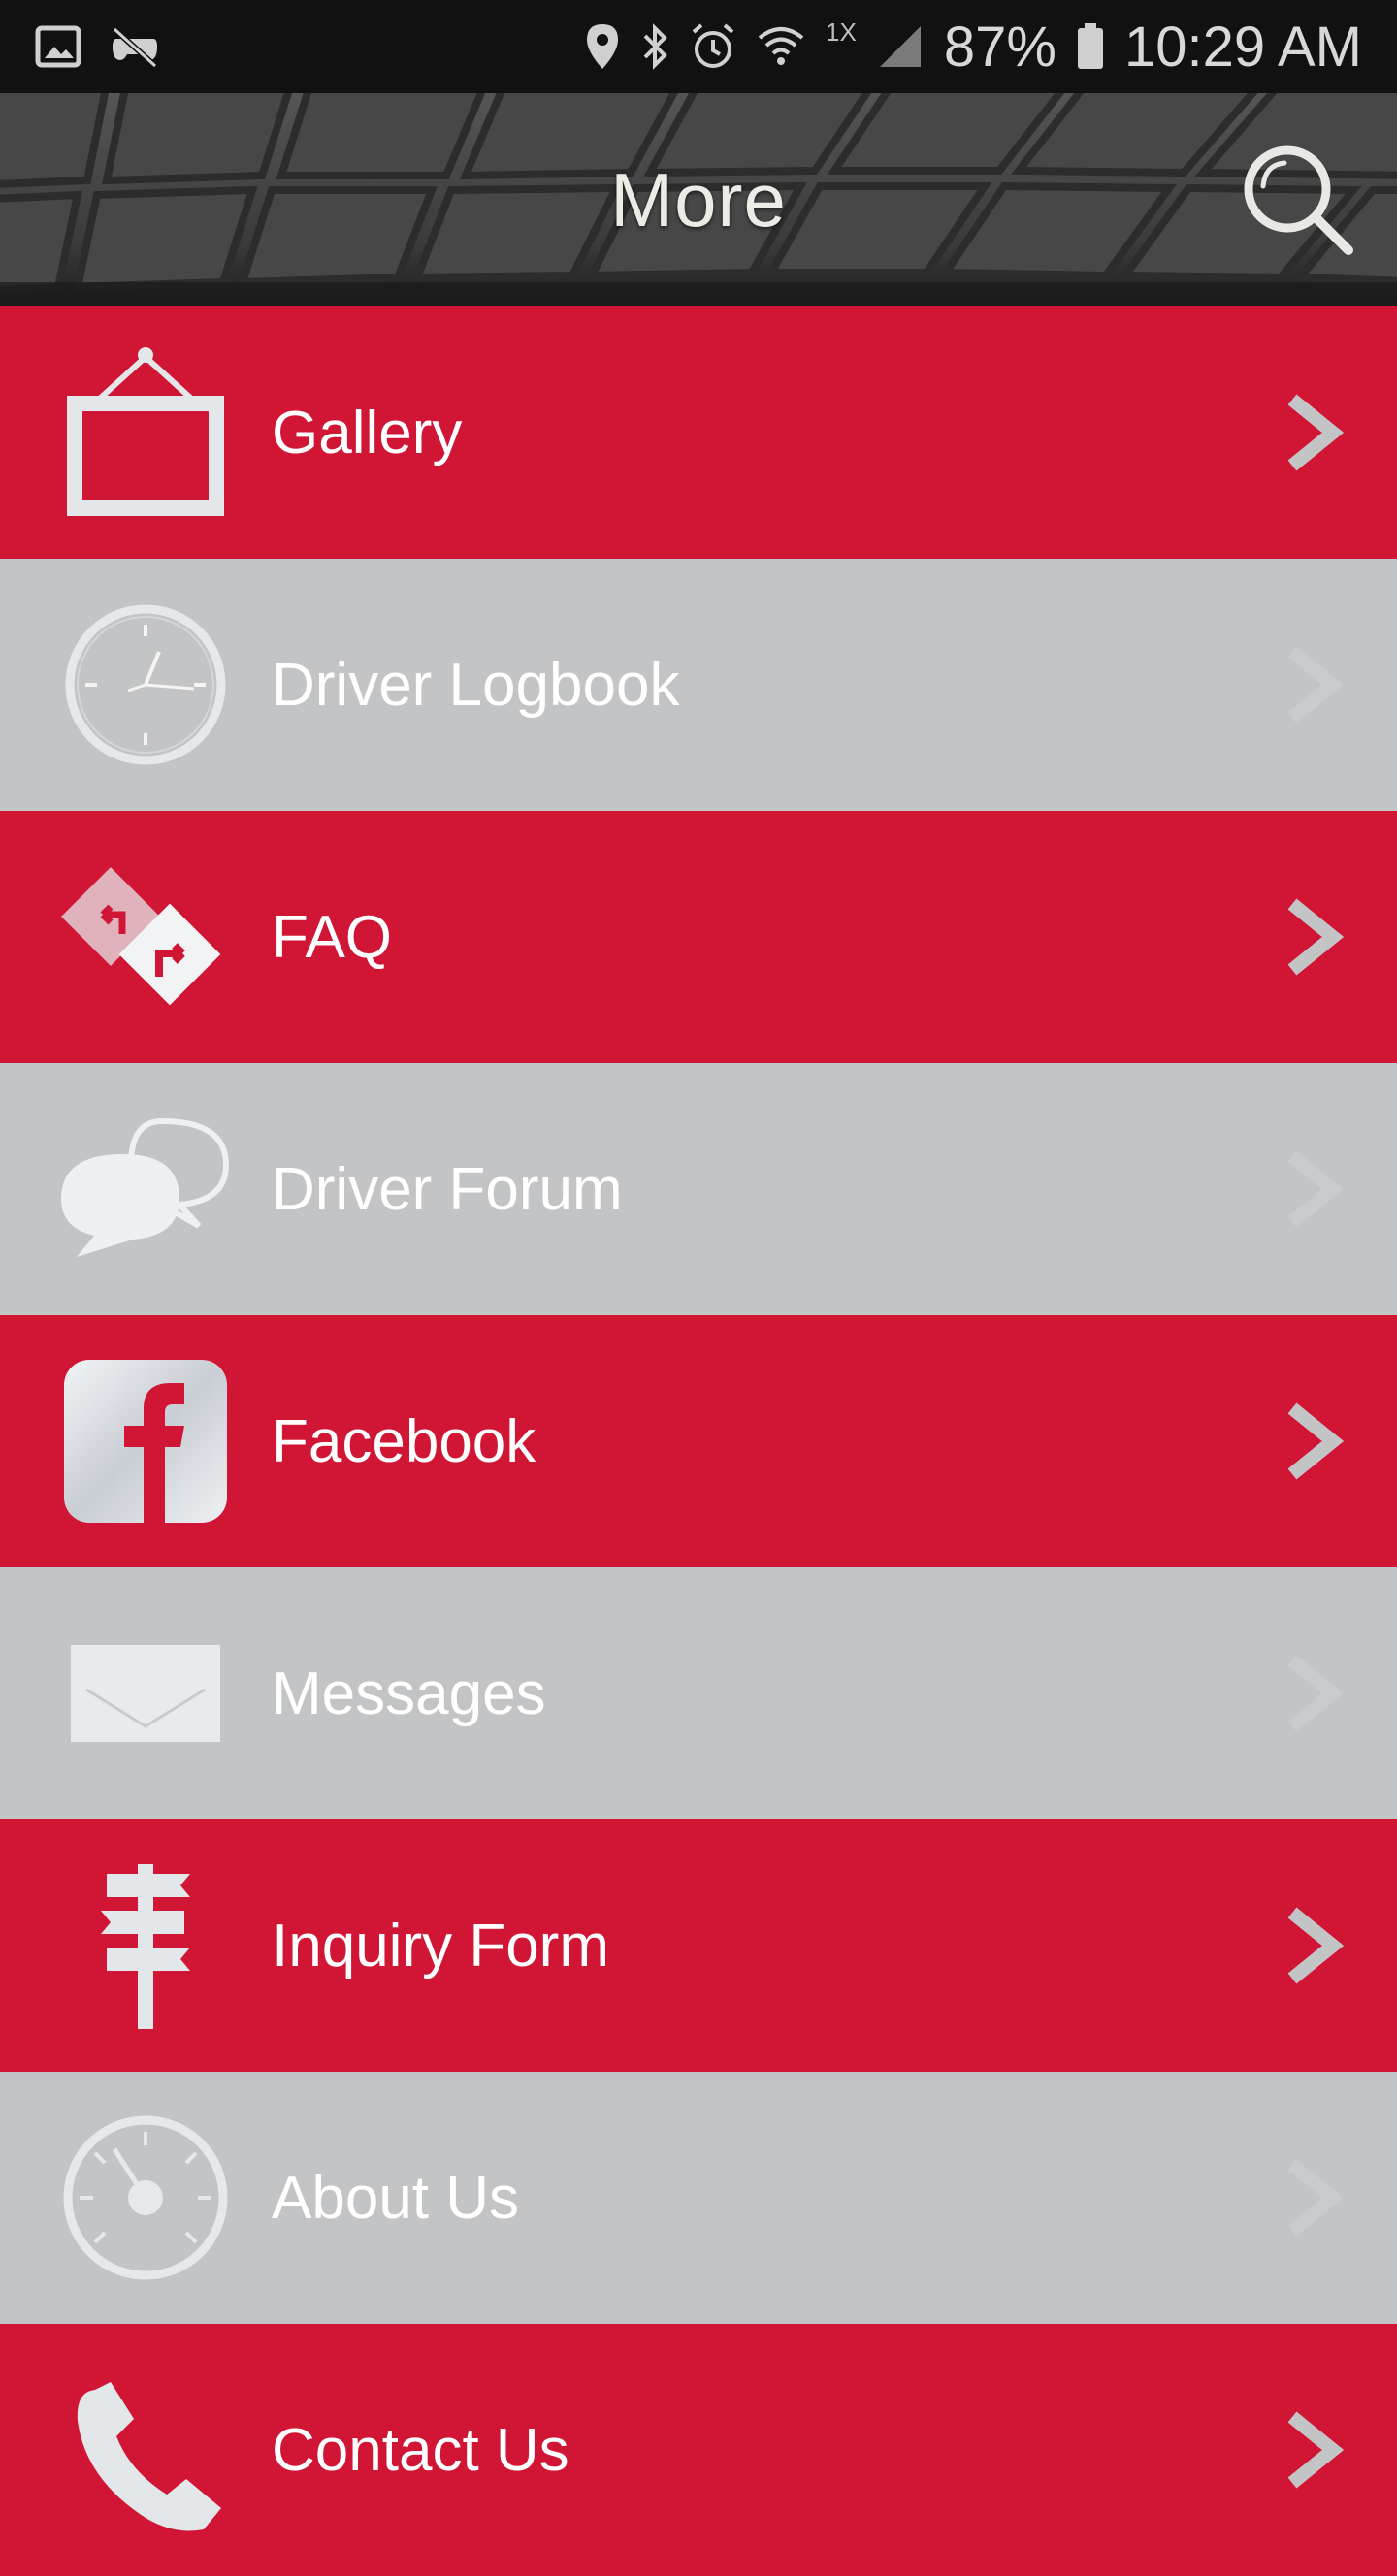  I want to click on phone-icon, so click(149, 2456).